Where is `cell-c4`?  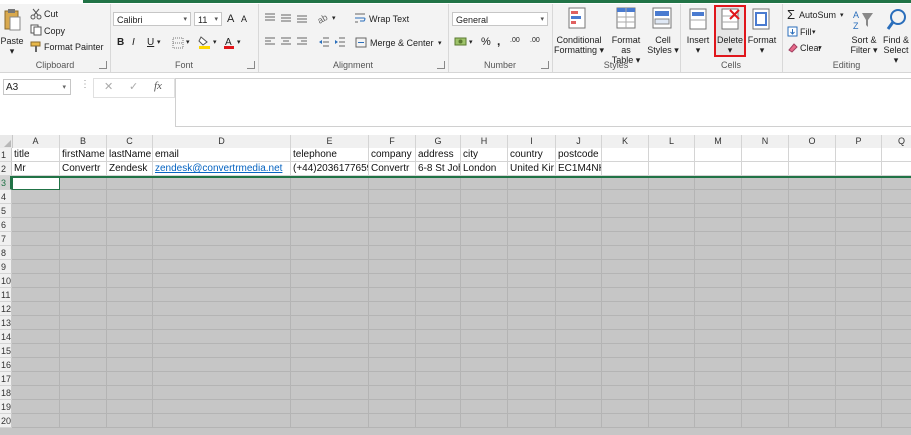 cell-c4 is located at coordinates (130, 197).